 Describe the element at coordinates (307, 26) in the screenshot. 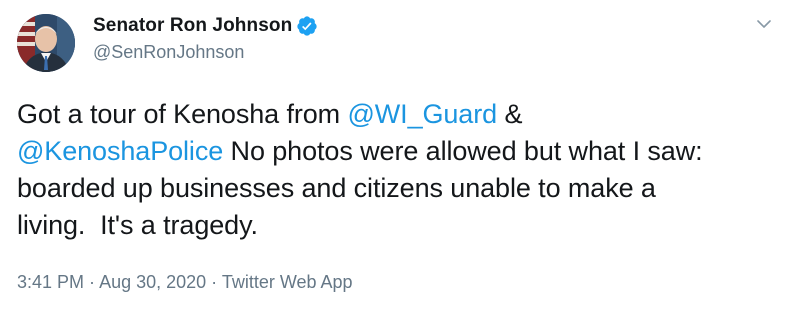

I see `verified-badge-icon` at that location.